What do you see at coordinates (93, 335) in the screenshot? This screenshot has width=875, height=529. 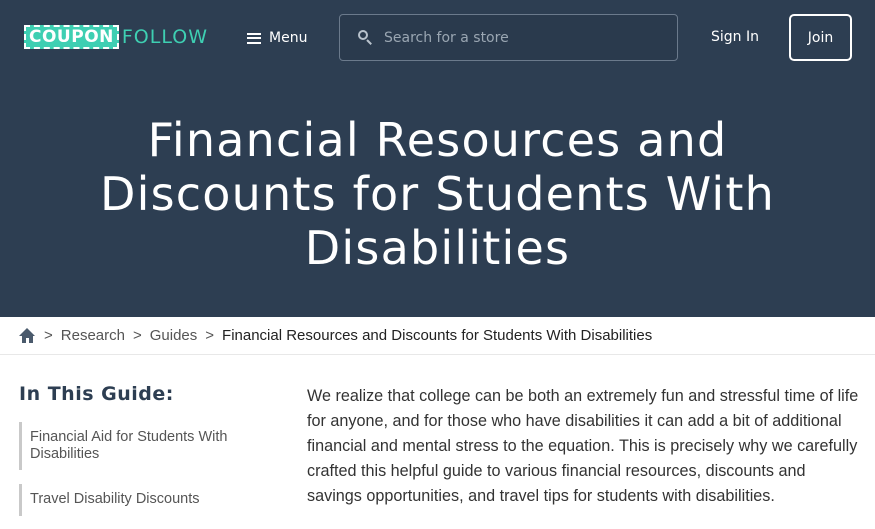 I see `breadcrumb-research-link: Research` at bounding box center [93, 335].